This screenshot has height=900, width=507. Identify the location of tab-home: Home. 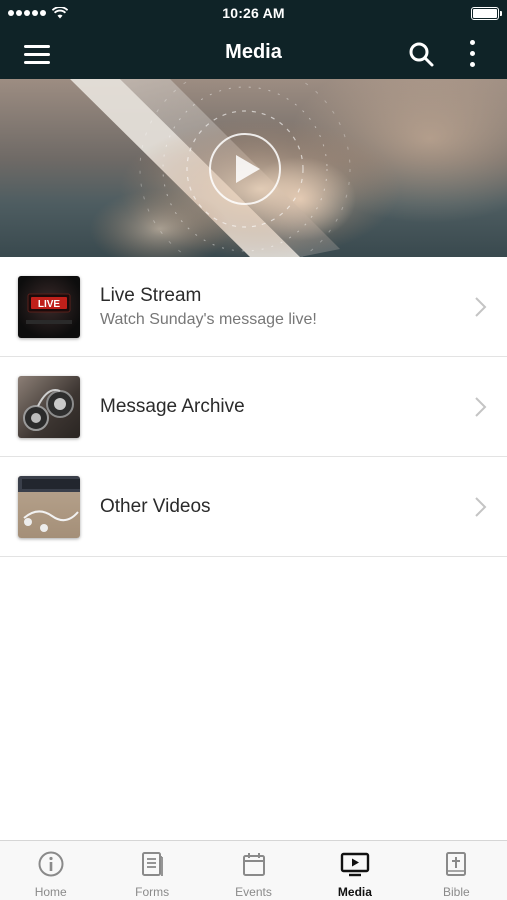
(50, 870).